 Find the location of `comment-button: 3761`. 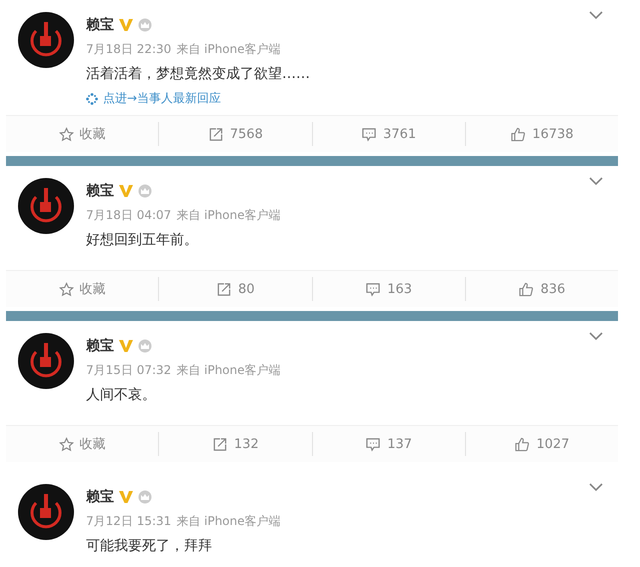

comment-button: 3761 is located at coordinates (388, 134).